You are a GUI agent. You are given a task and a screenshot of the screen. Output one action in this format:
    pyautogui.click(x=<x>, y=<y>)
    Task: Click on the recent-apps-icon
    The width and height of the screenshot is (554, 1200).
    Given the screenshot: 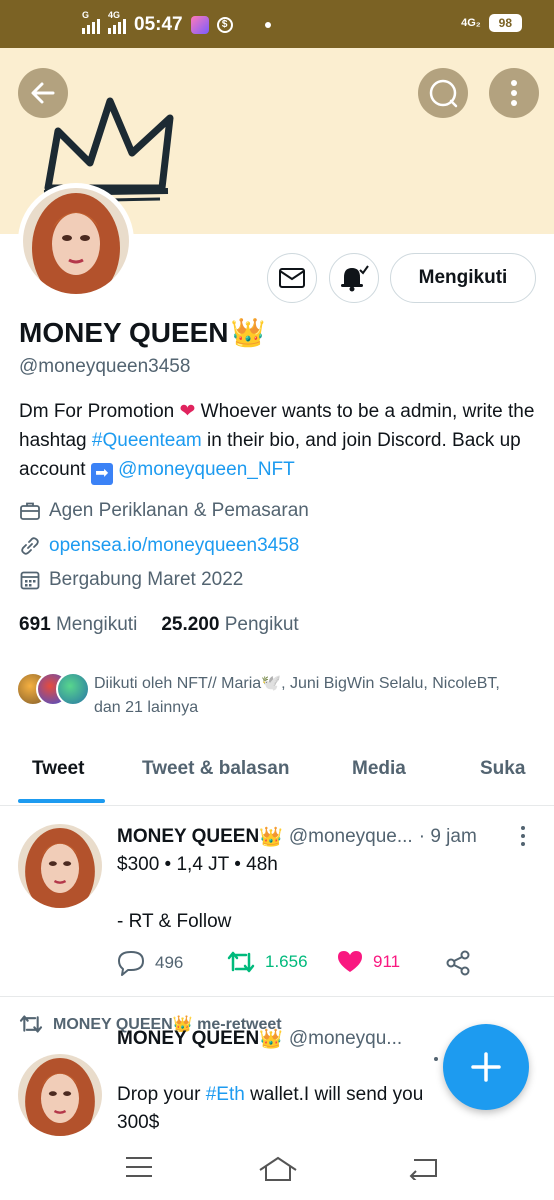 What is the action you would take?
    pyautogui.click(x=139, y=1167)
    